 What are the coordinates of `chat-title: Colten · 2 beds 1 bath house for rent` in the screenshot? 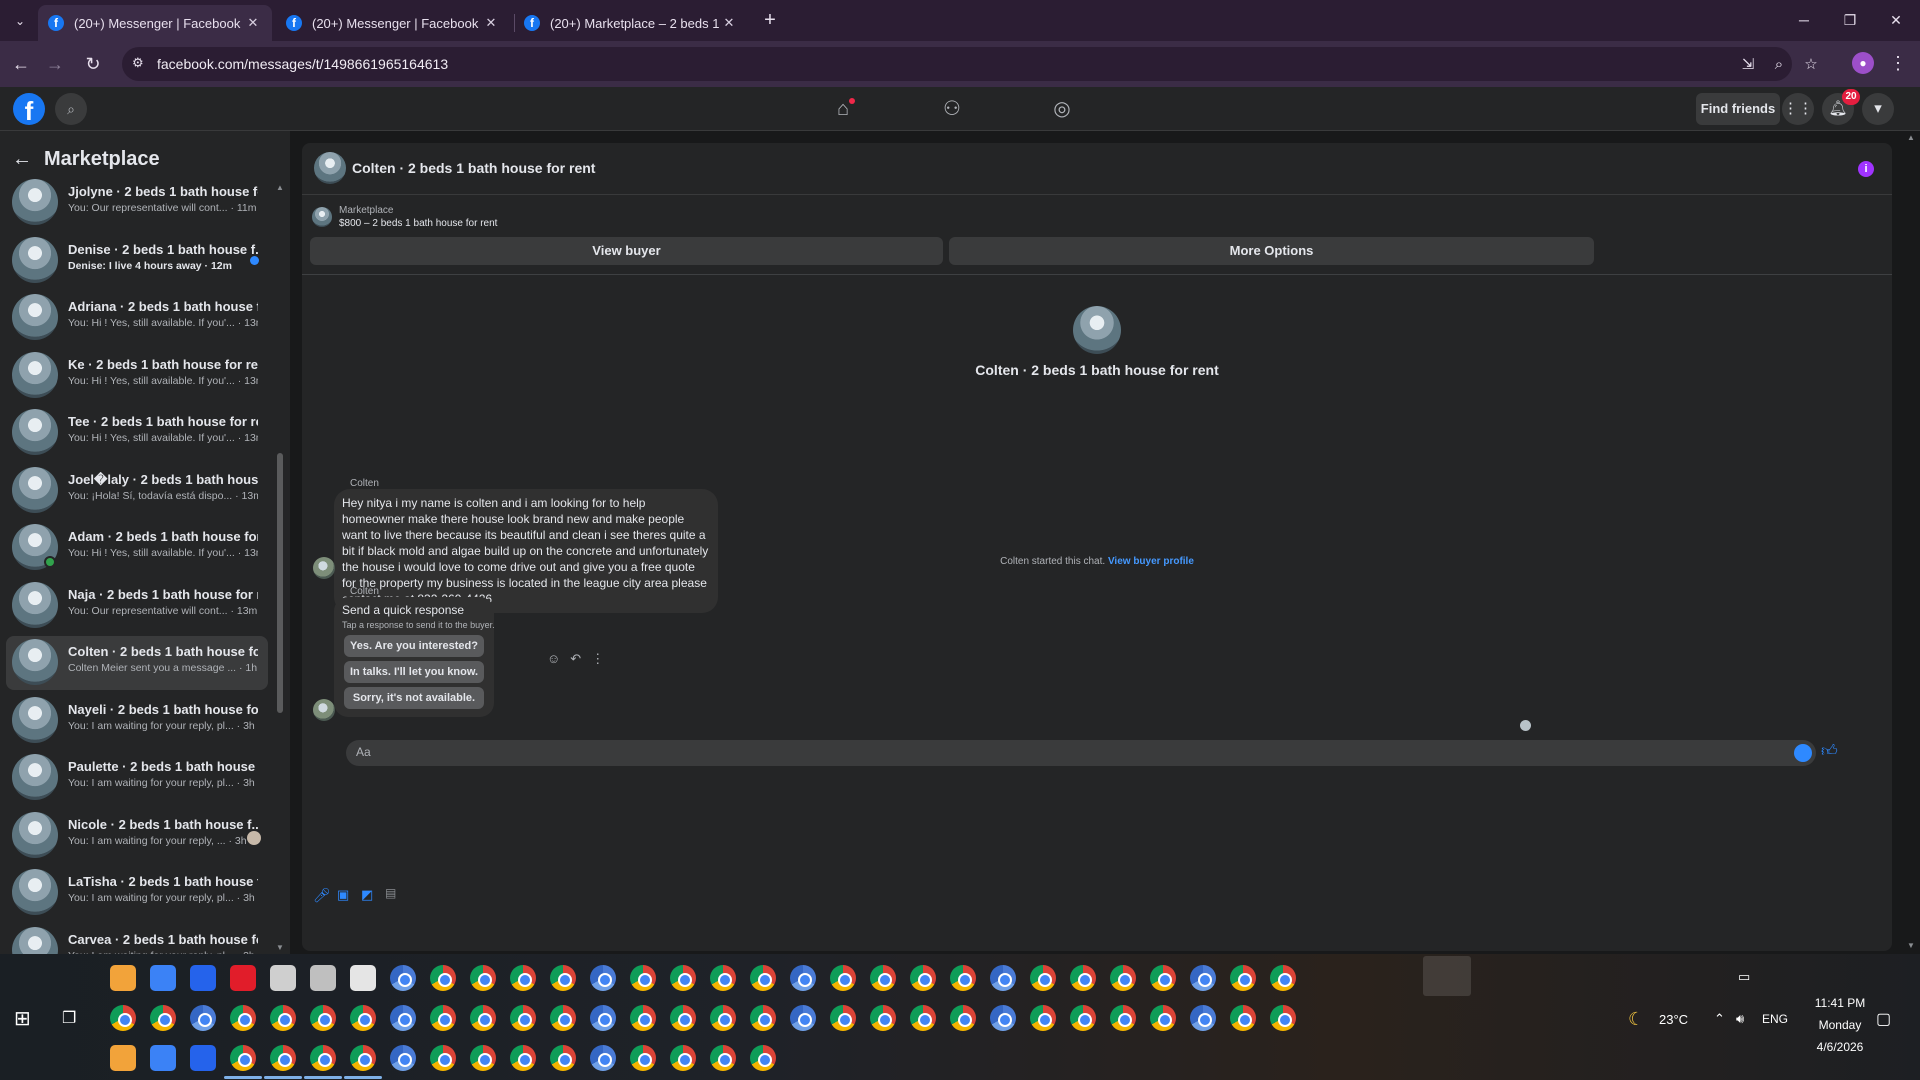 It's located at (473, 168).